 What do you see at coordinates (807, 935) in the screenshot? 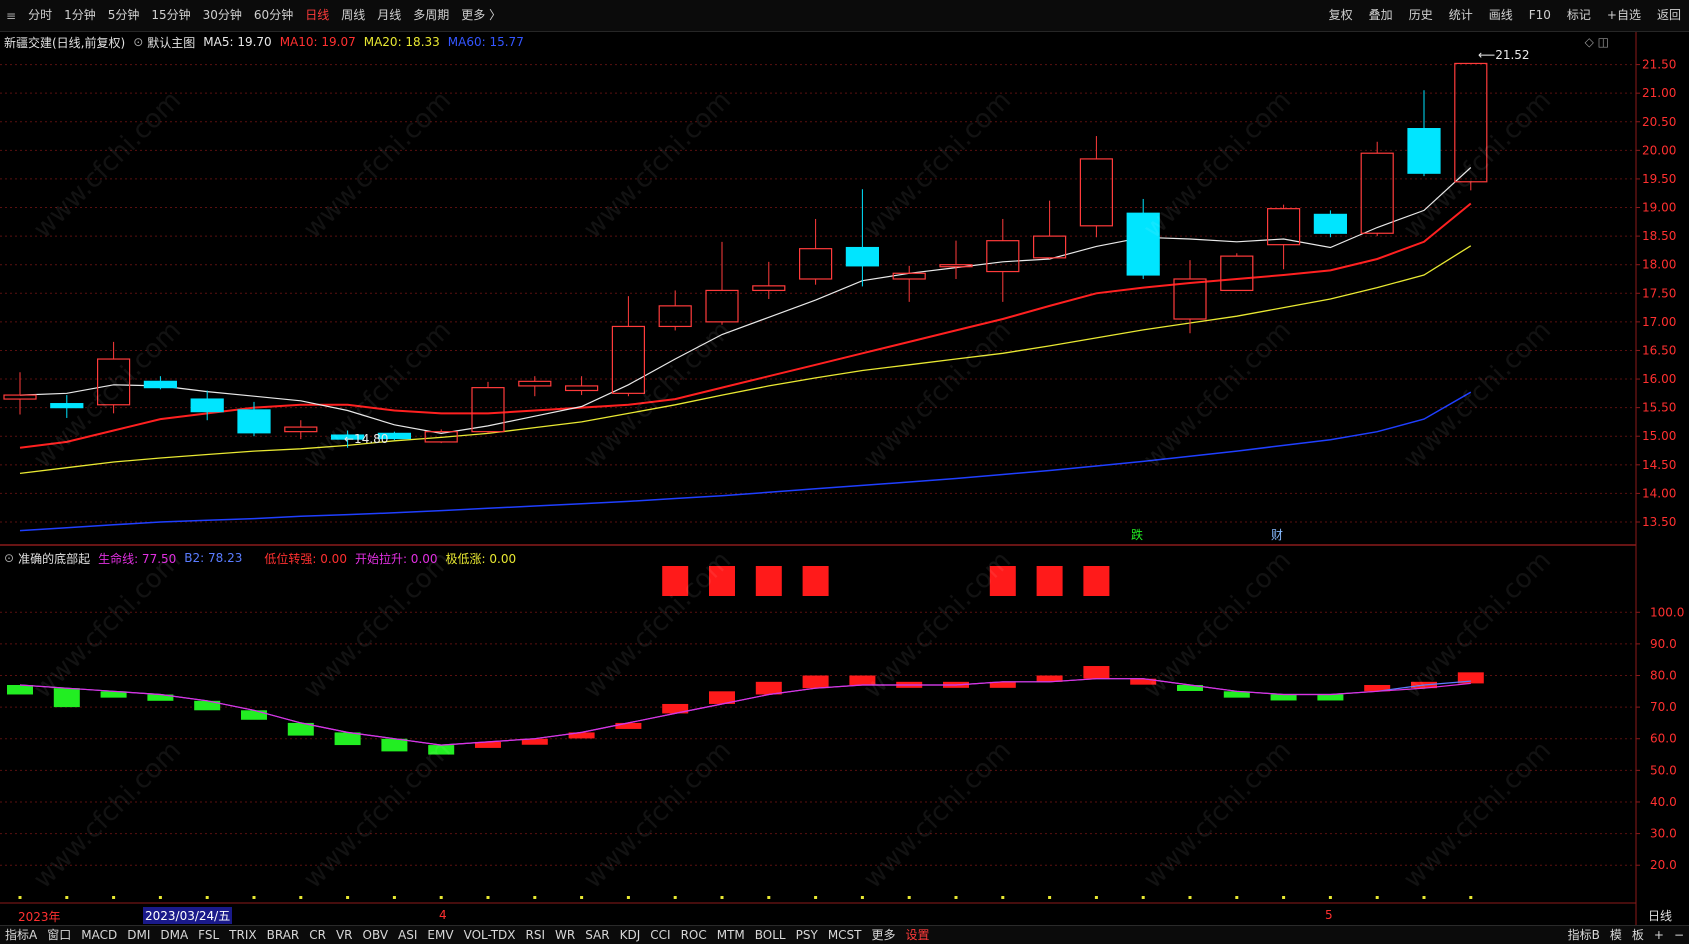
I see `tab-indicator: PSY` at bounding box center [807, 935].